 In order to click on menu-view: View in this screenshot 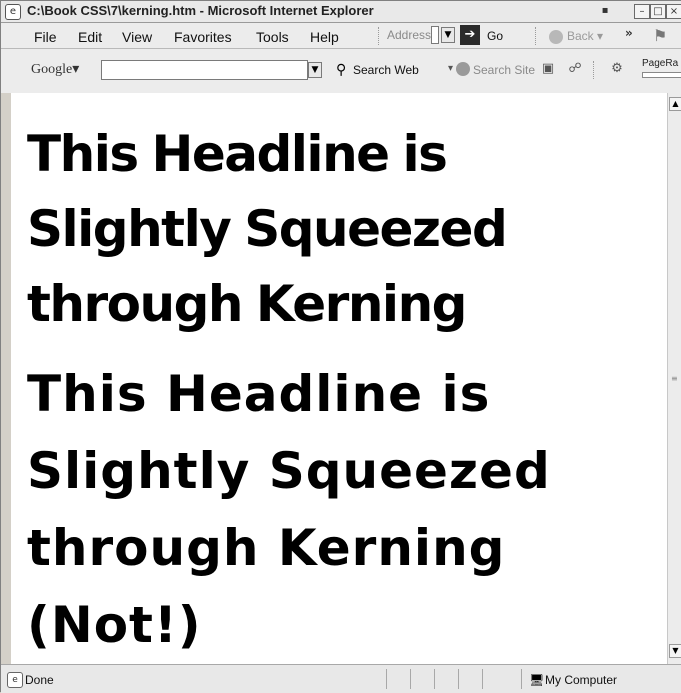, I will do `click(137, 37)`.